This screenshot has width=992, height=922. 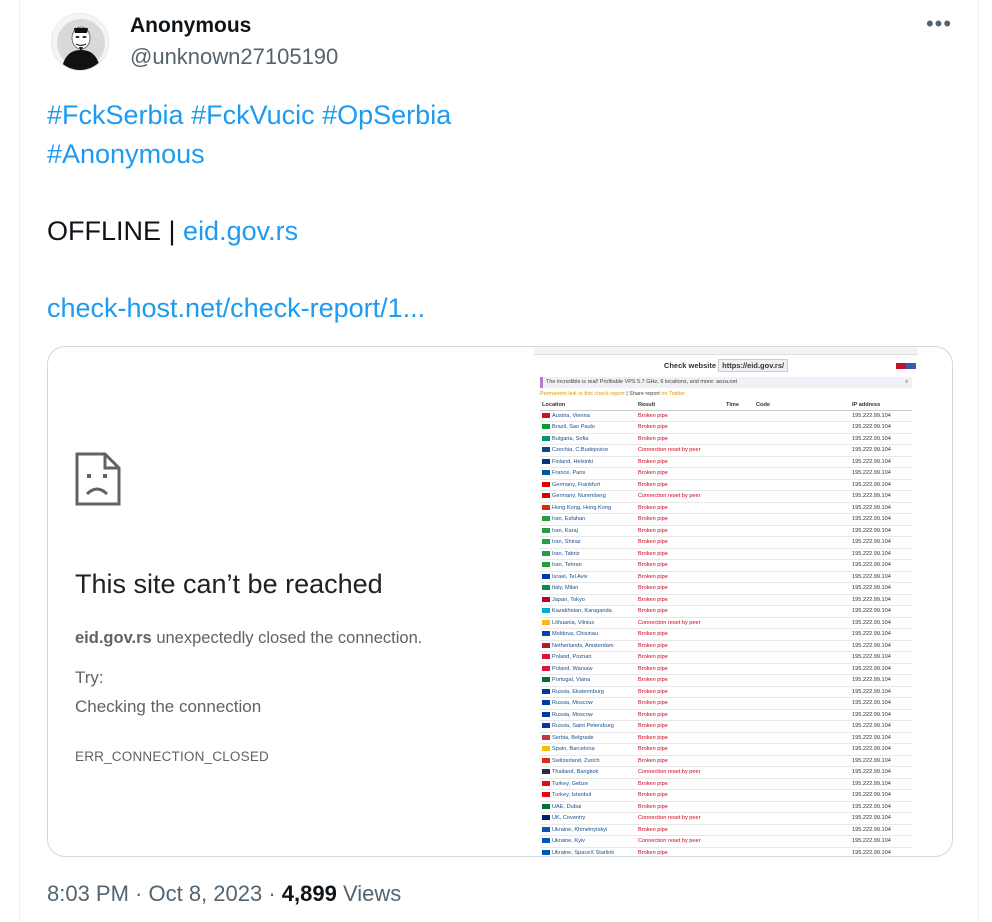 I want to click on location-text: Kazakhstan, Karaganda, so click(x=582, y=611).